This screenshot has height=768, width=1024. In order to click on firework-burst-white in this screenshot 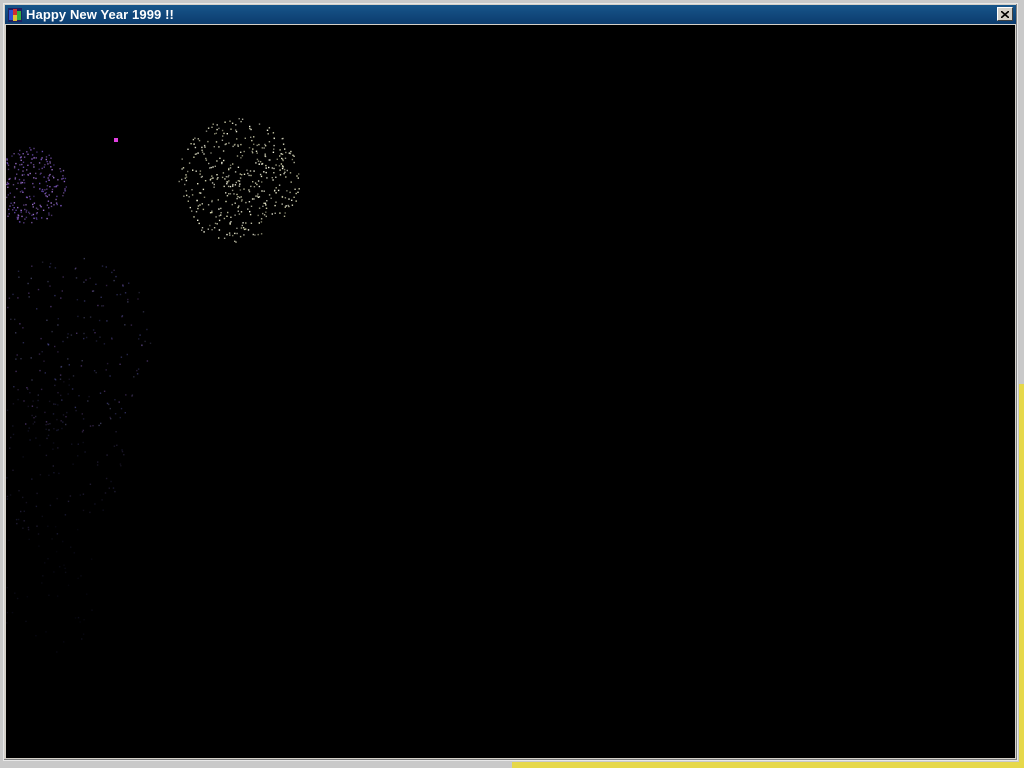, I will do `click(239, 180)`.